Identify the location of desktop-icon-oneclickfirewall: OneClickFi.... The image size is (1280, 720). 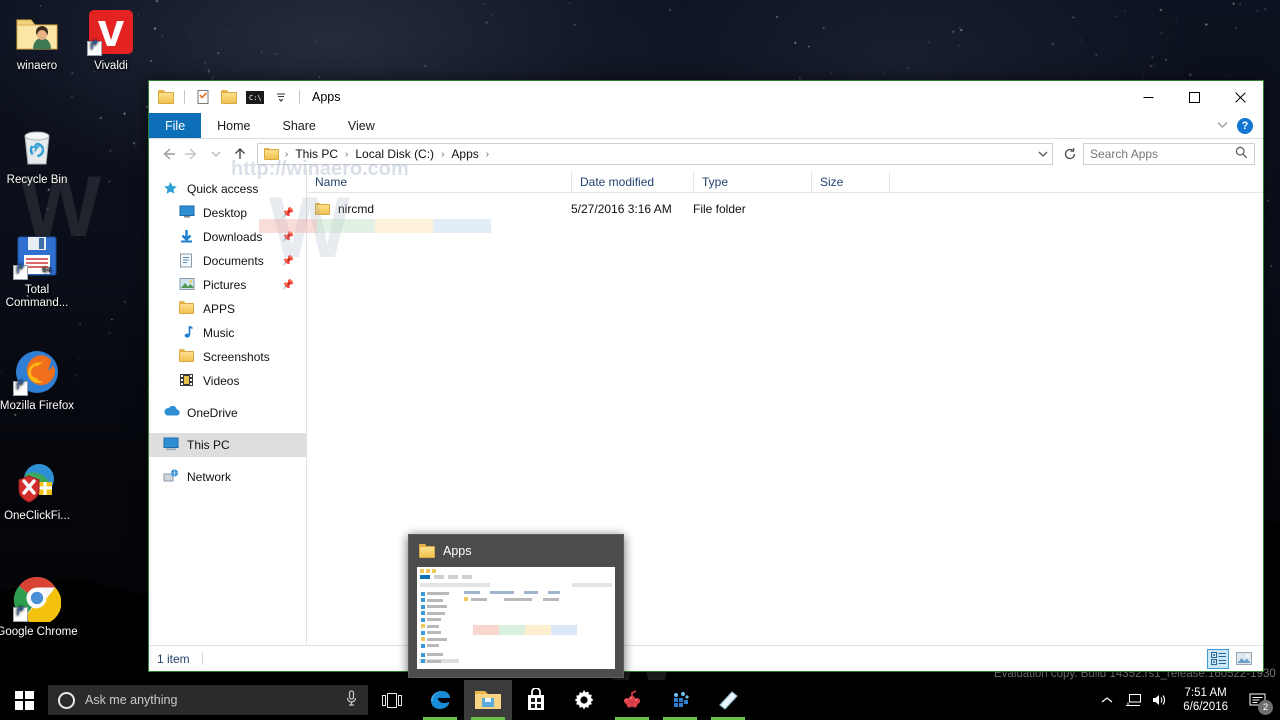
(40, 490).